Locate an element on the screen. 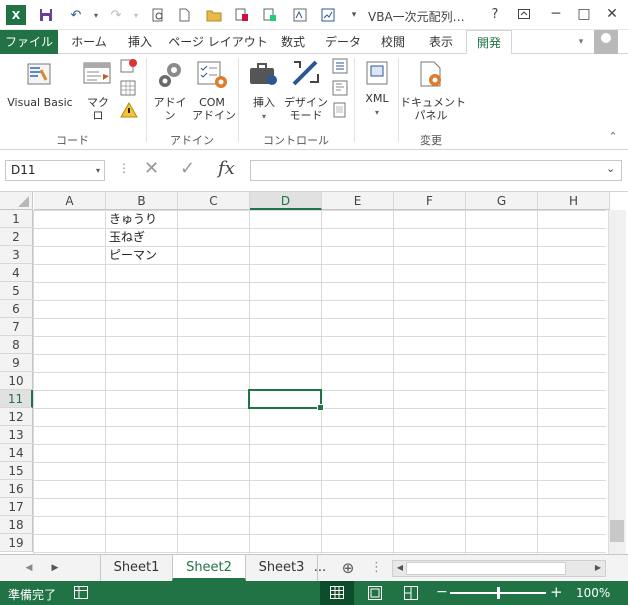  row-header-18: 18 is located at coordinates (16, 525).